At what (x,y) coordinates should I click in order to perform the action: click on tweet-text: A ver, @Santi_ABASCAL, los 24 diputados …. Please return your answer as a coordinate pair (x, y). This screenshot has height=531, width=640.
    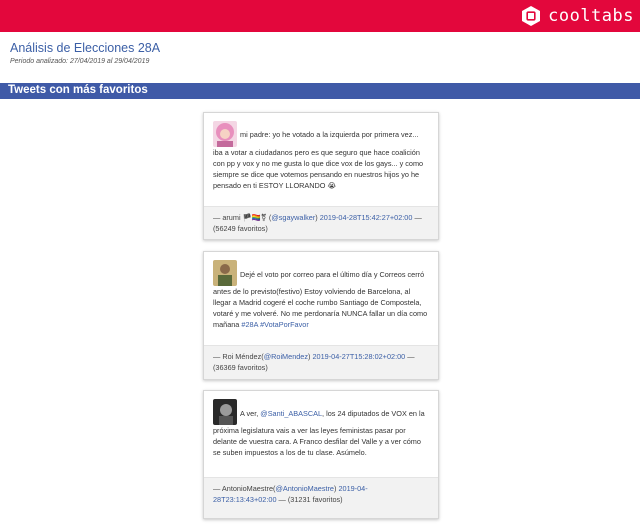
    Looking at the image, I should click on (321, 424).